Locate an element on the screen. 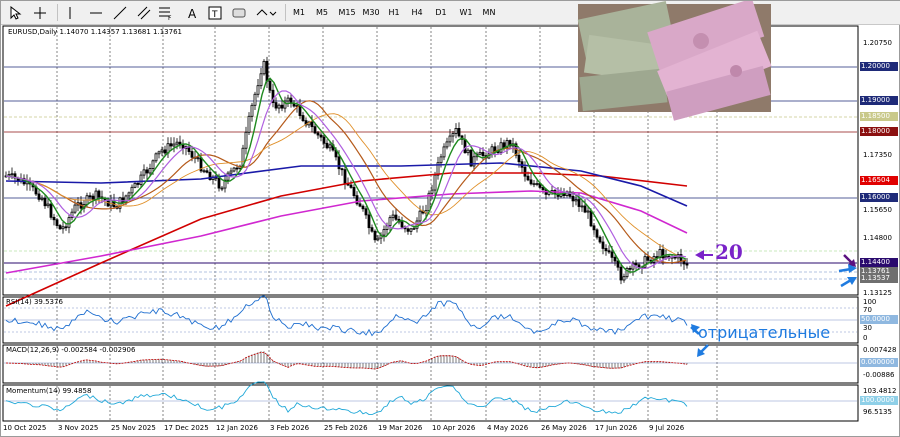 The width and height of the screenshot is (900, 437). annotation-number: 20 is located at coordinates (729, 252).